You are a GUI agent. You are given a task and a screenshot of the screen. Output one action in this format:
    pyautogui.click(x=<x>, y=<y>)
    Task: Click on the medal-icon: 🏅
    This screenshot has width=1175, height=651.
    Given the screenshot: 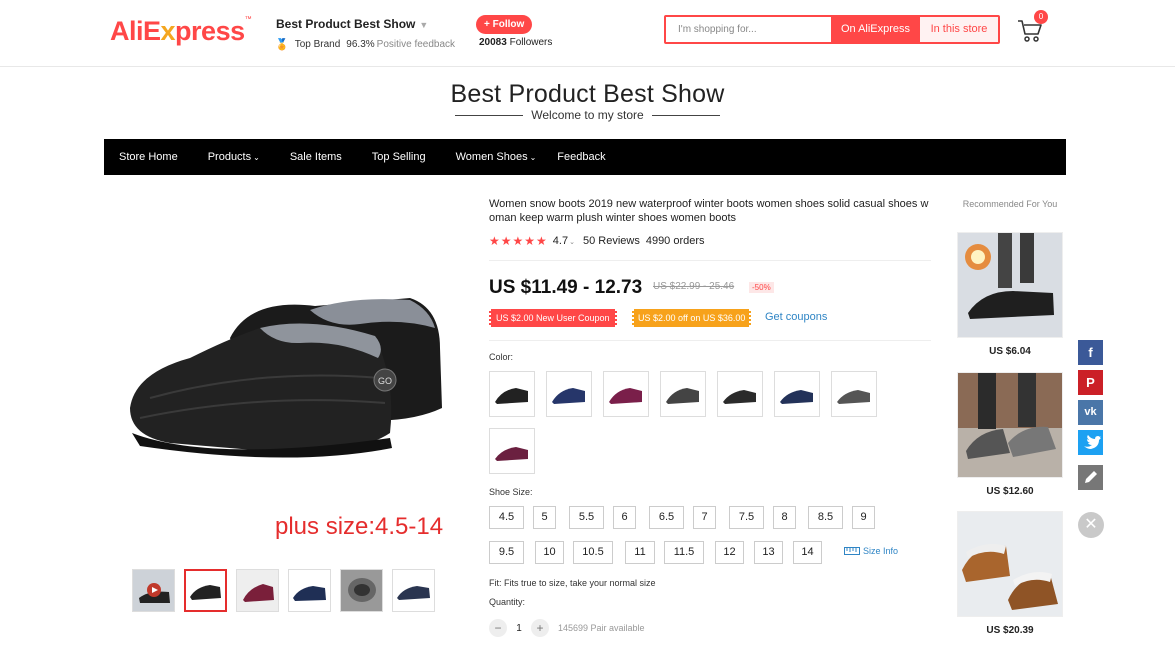 What is the action you would take?
    pyautogui.click(x=282, y=45)
    